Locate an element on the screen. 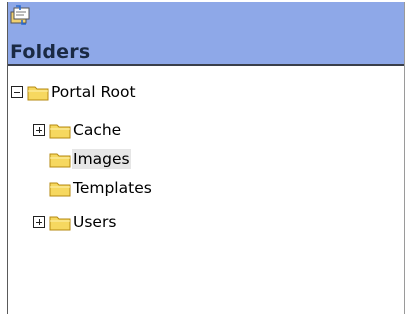 The width and height of the screenshot is (412, 316). tree-node-label: Cache is located at coordinates (97, 130).